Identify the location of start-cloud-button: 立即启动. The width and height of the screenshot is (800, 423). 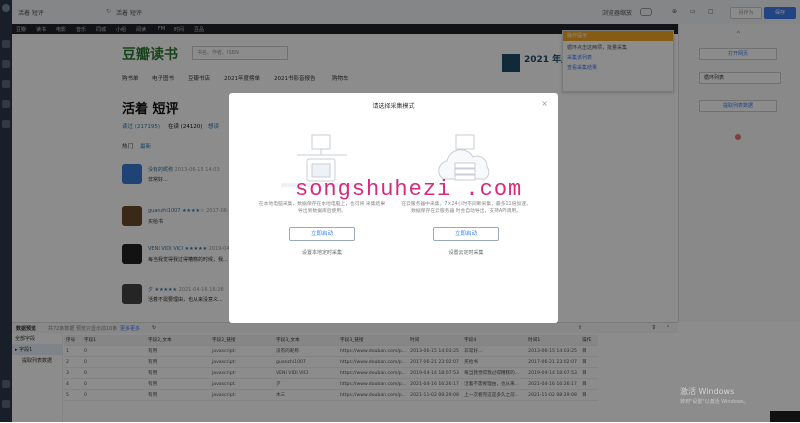
(466, 234).